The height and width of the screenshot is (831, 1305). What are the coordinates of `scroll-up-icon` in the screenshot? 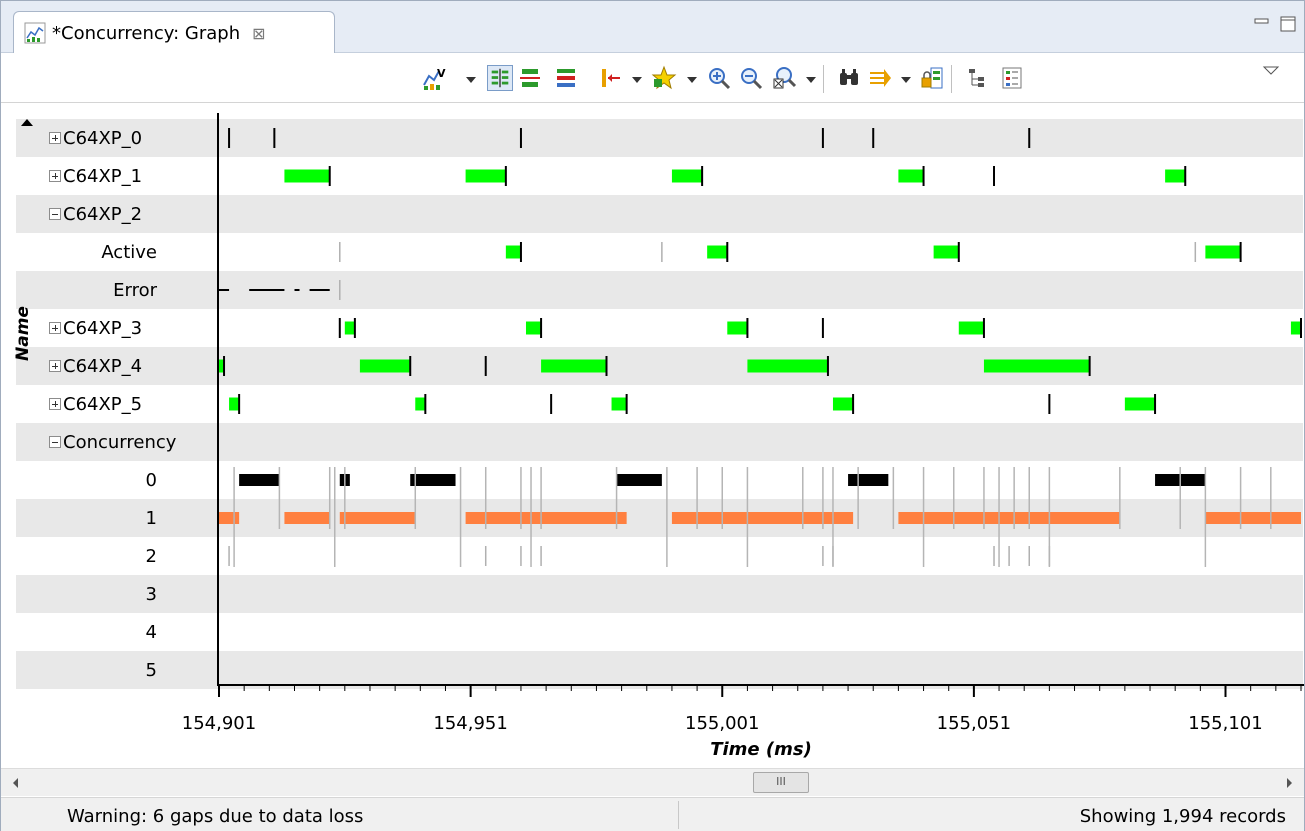 It's located at (27, 122).